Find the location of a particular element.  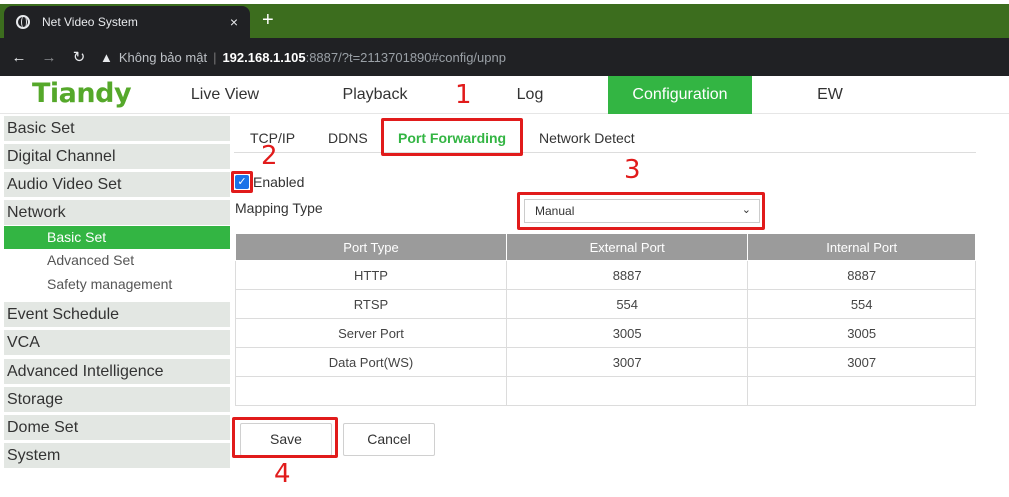

annotation-number-2: 2 is located at coordinates (269, 156).